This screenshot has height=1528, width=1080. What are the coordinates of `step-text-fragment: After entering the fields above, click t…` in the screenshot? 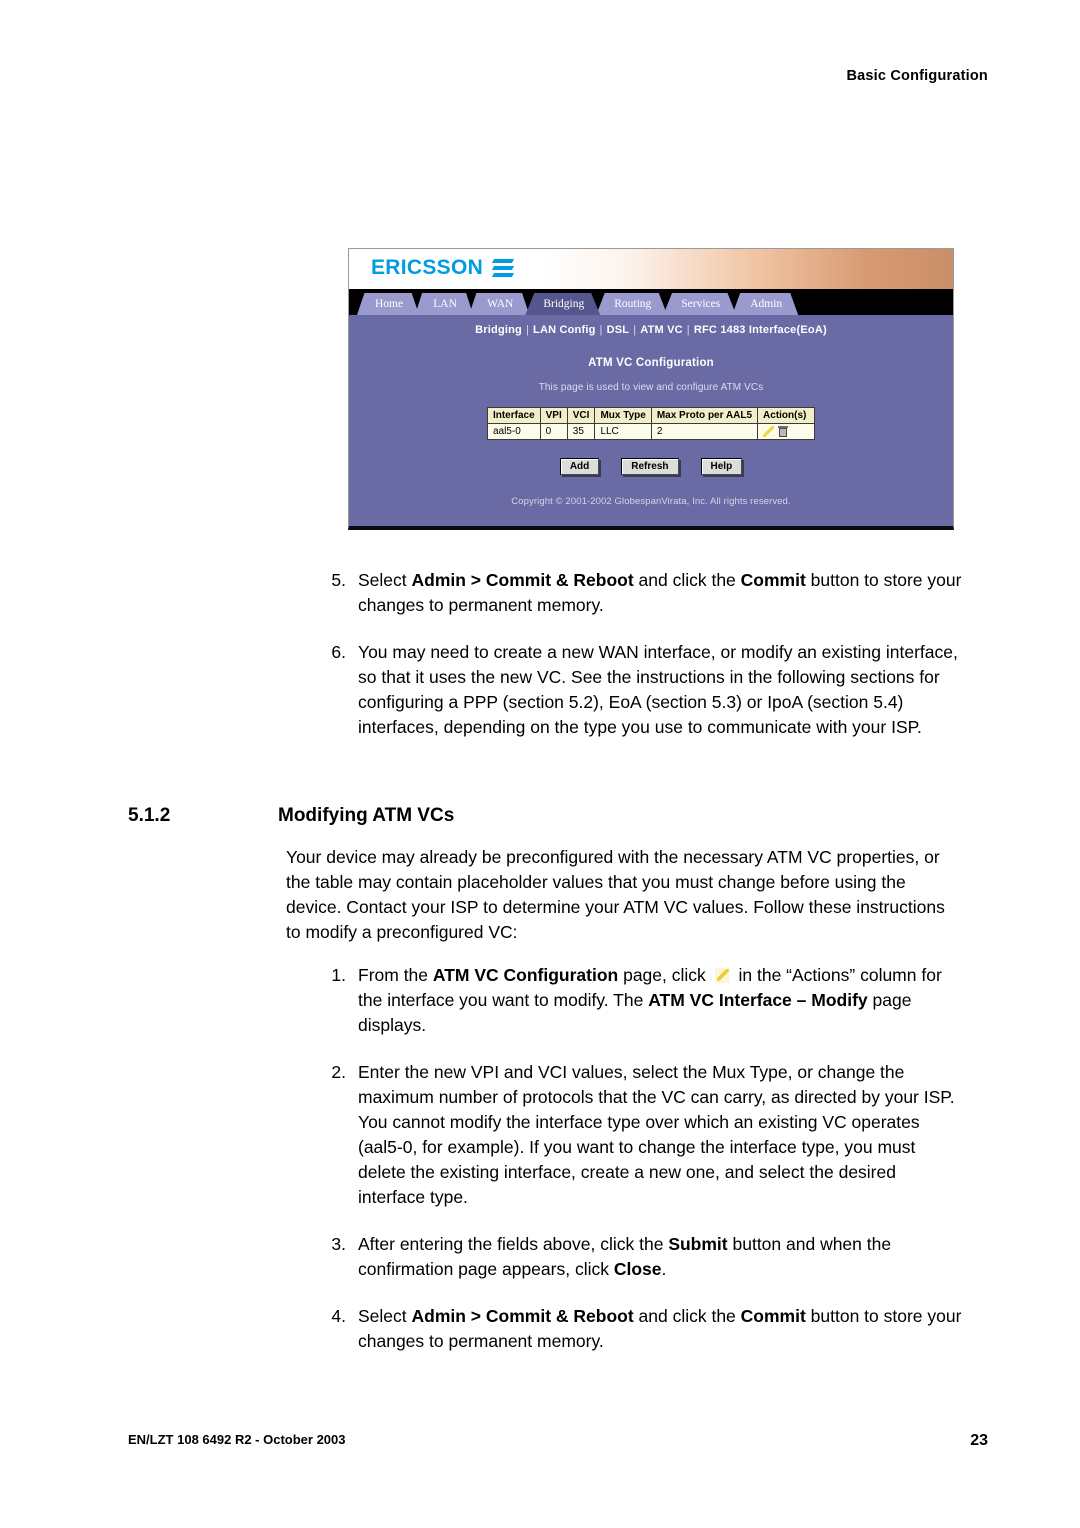 It's located at (513, 1244).